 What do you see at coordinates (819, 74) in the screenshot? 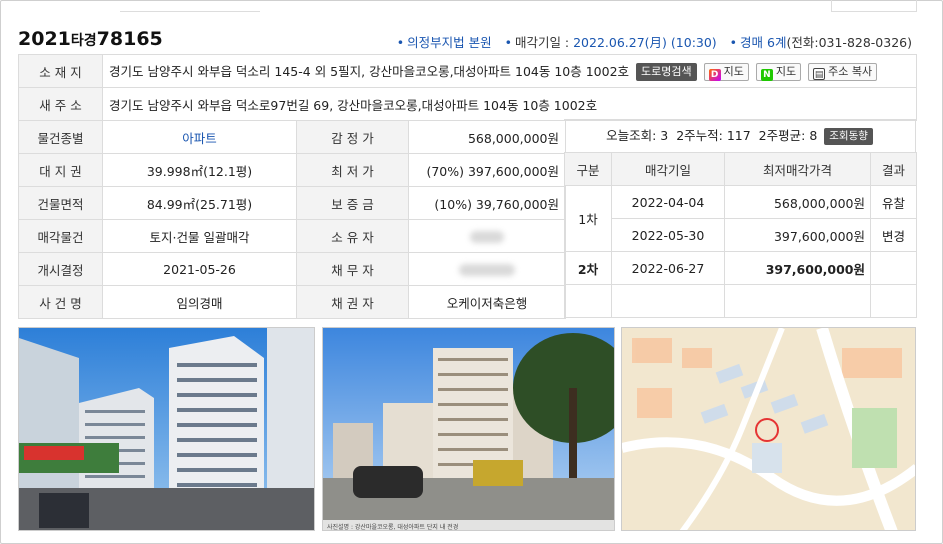
I see `copy-icon: ▤` at bounding box center [819, 74].